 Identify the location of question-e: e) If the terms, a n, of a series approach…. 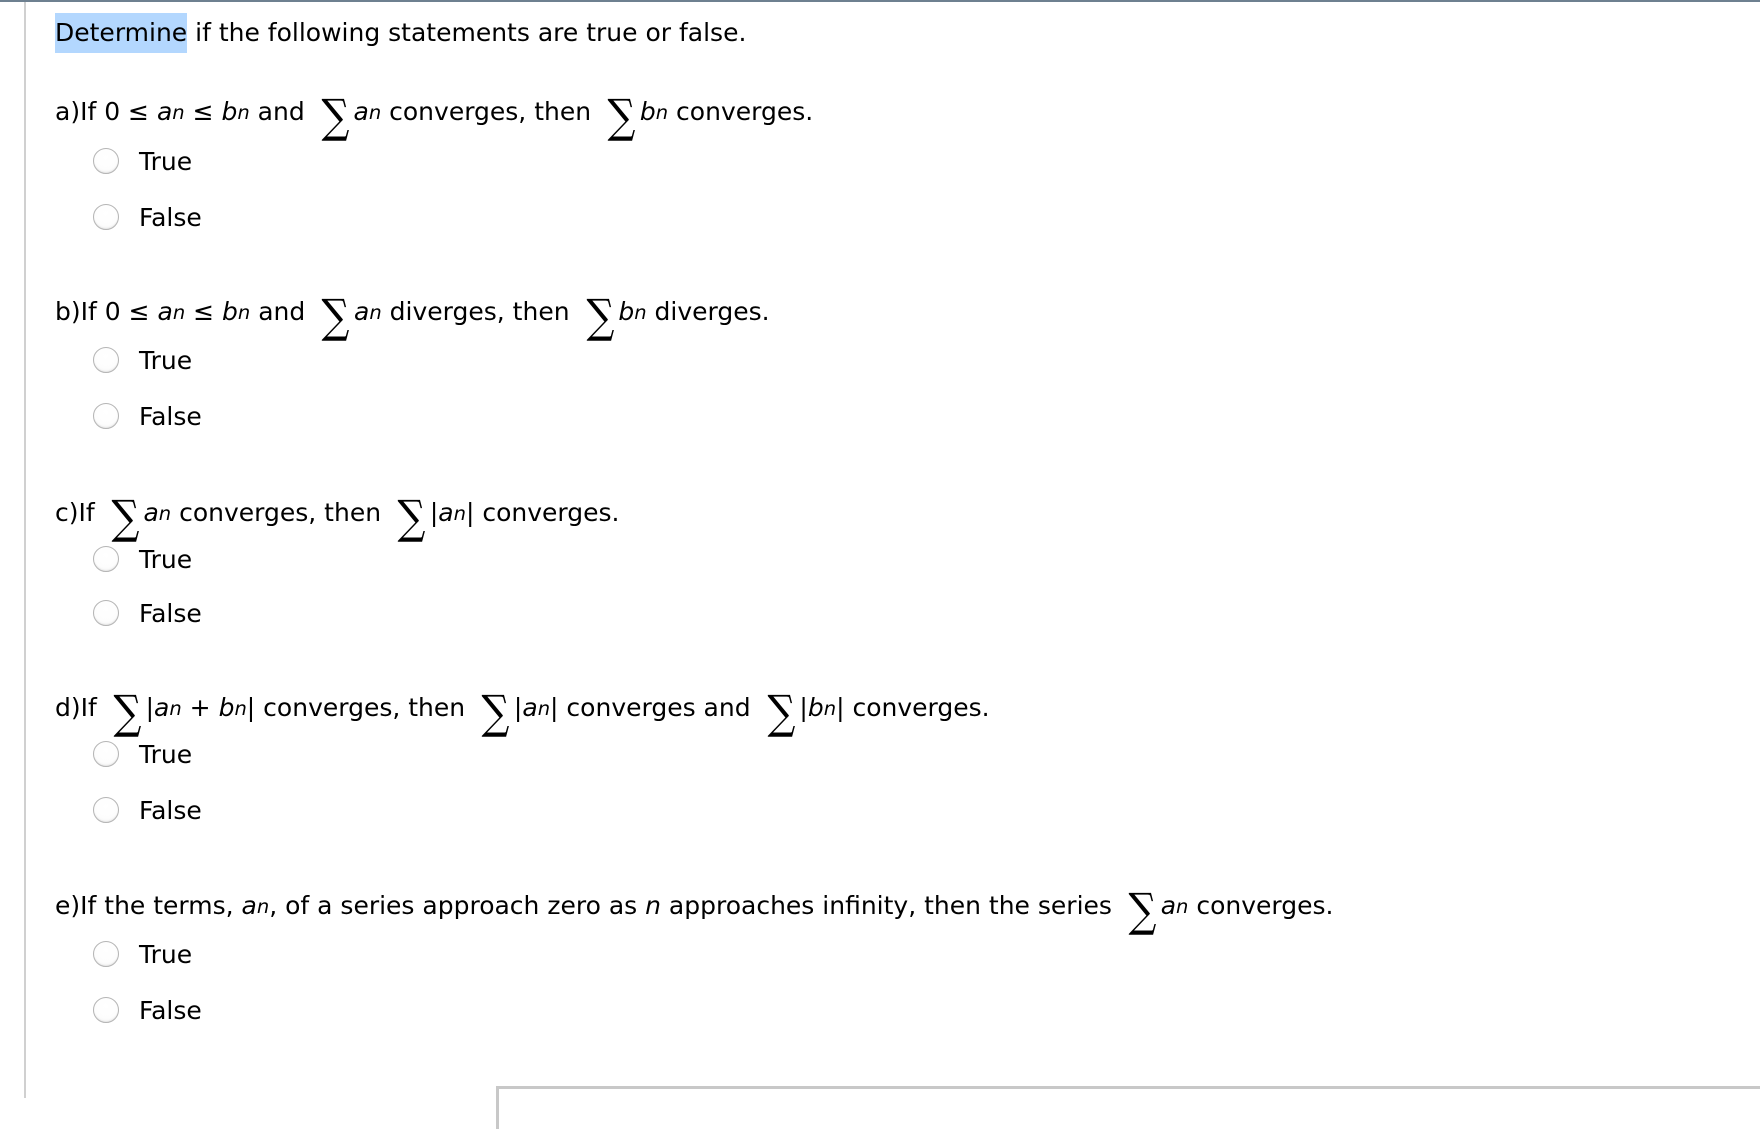
(694, 910).